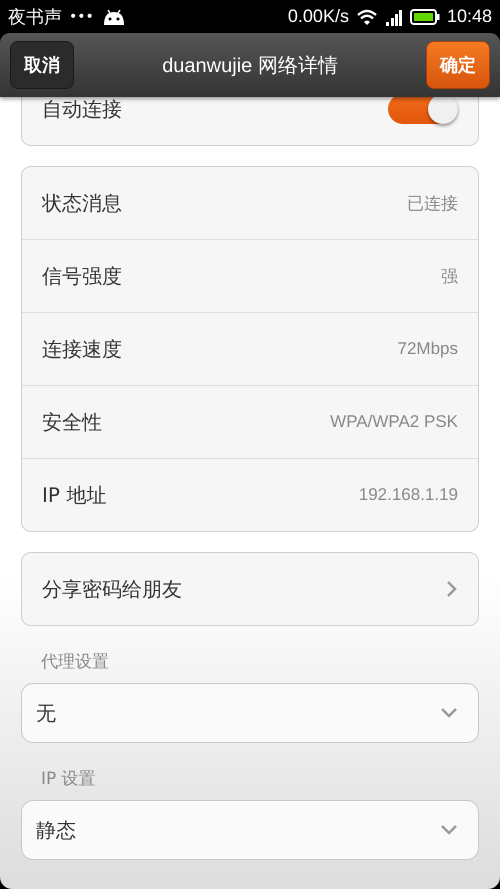  Describe the element at coordinates (82, 276) in the screenshot. I see `detail-label: 信号强度` at that location.